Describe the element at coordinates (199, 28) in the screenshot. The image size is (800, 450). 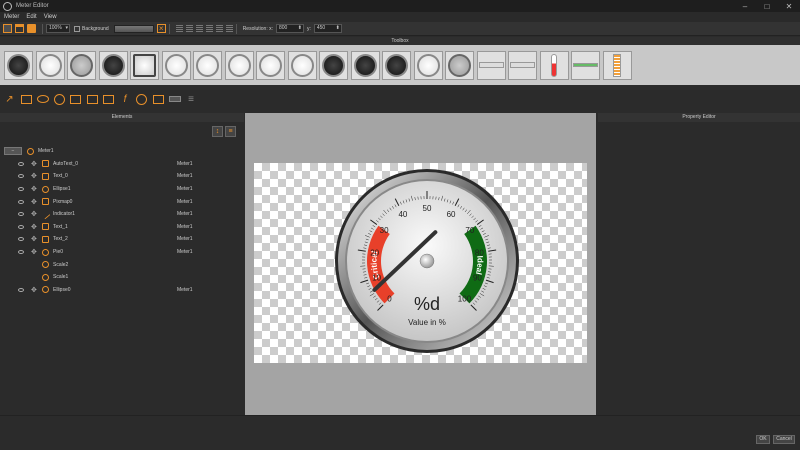
I see `align-right-icon` at that location.